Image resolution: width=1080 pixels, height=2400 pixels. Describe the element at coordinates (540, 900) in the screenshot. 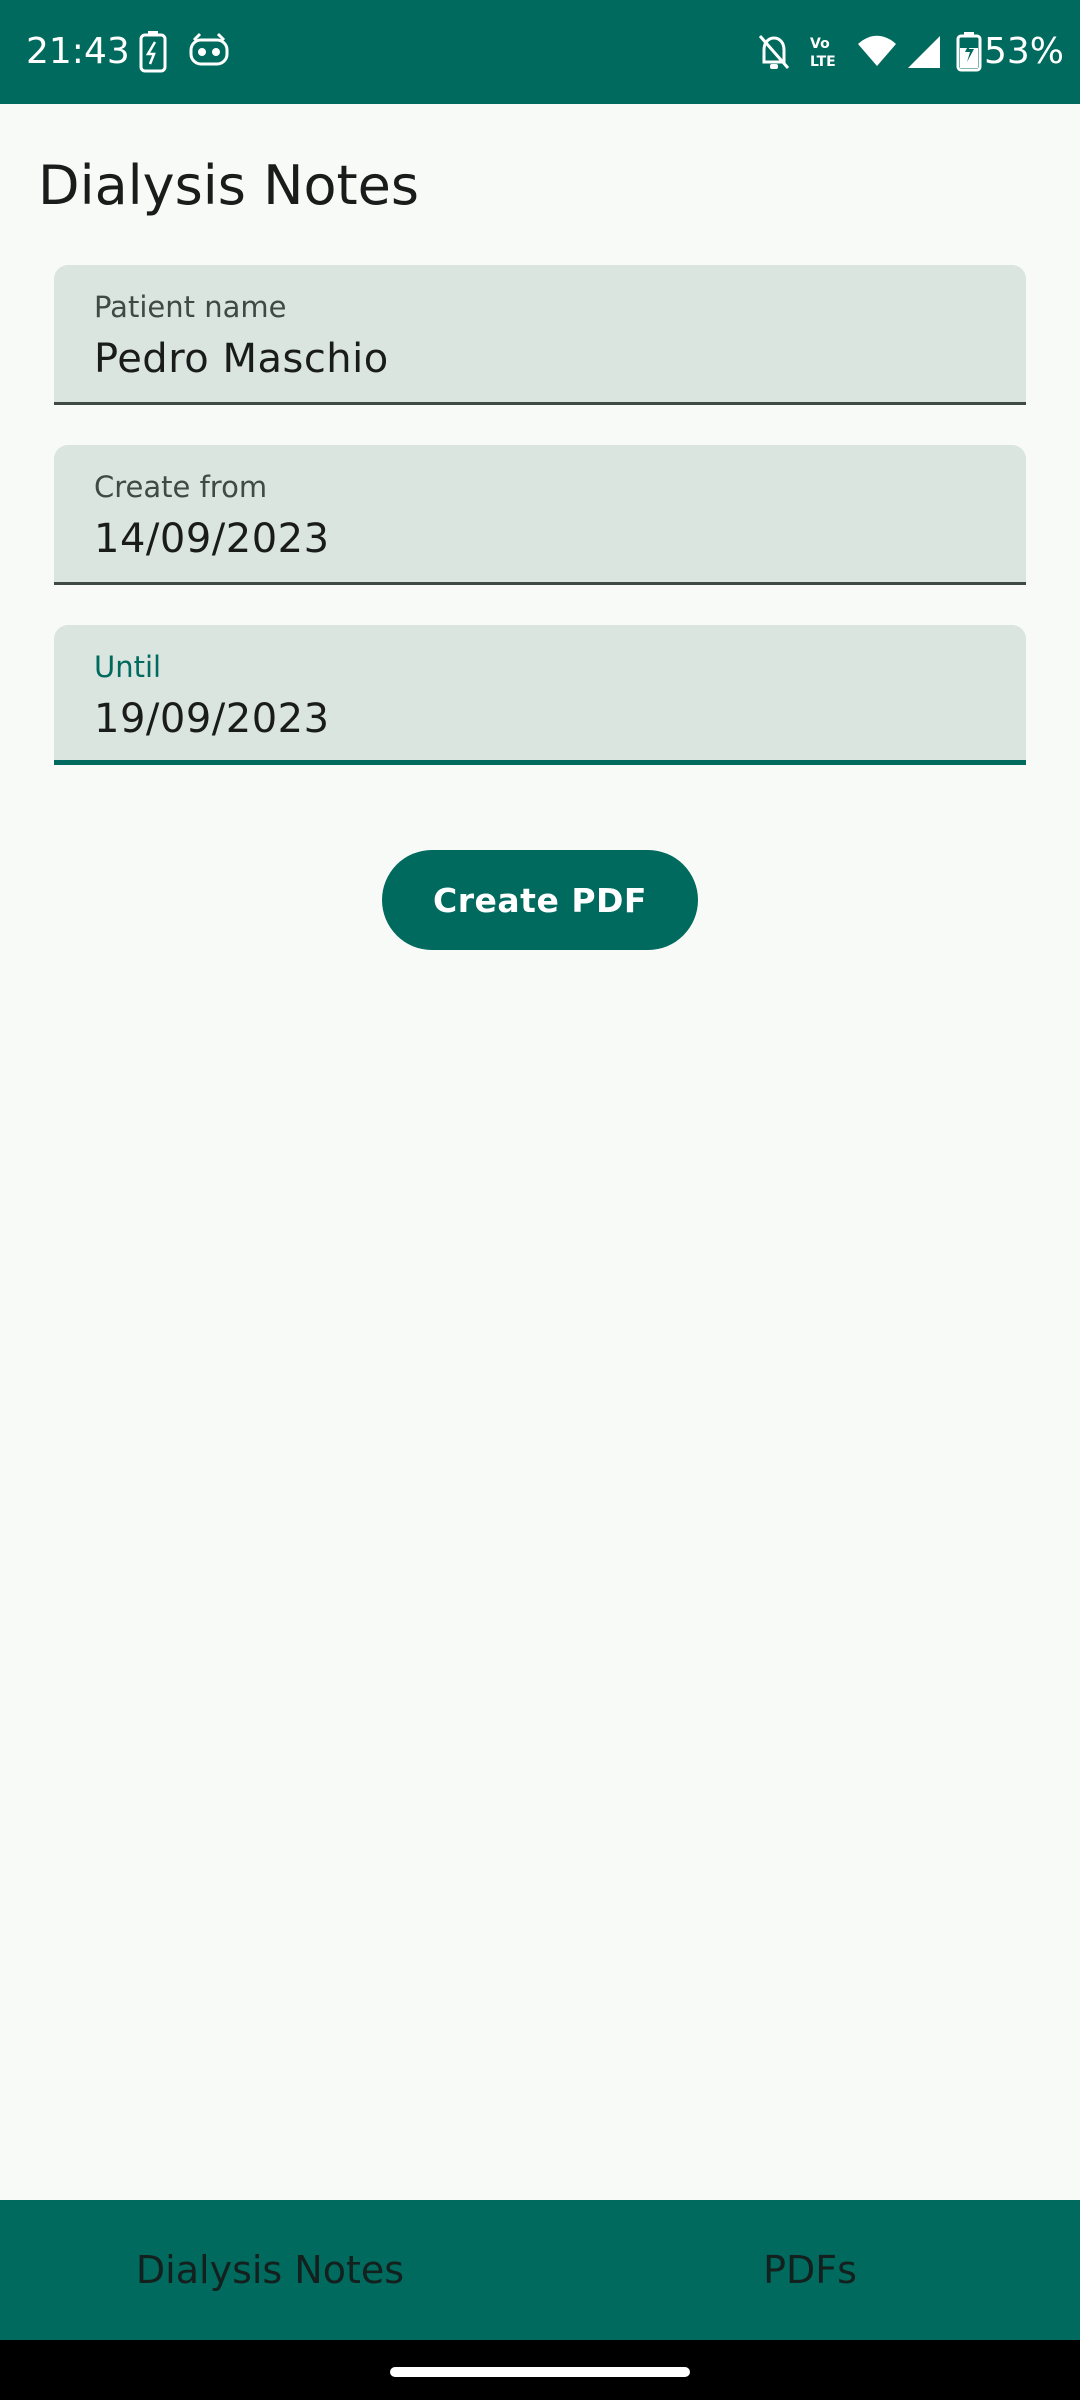

I see `create-pdf-button: Create PDF` at that location.